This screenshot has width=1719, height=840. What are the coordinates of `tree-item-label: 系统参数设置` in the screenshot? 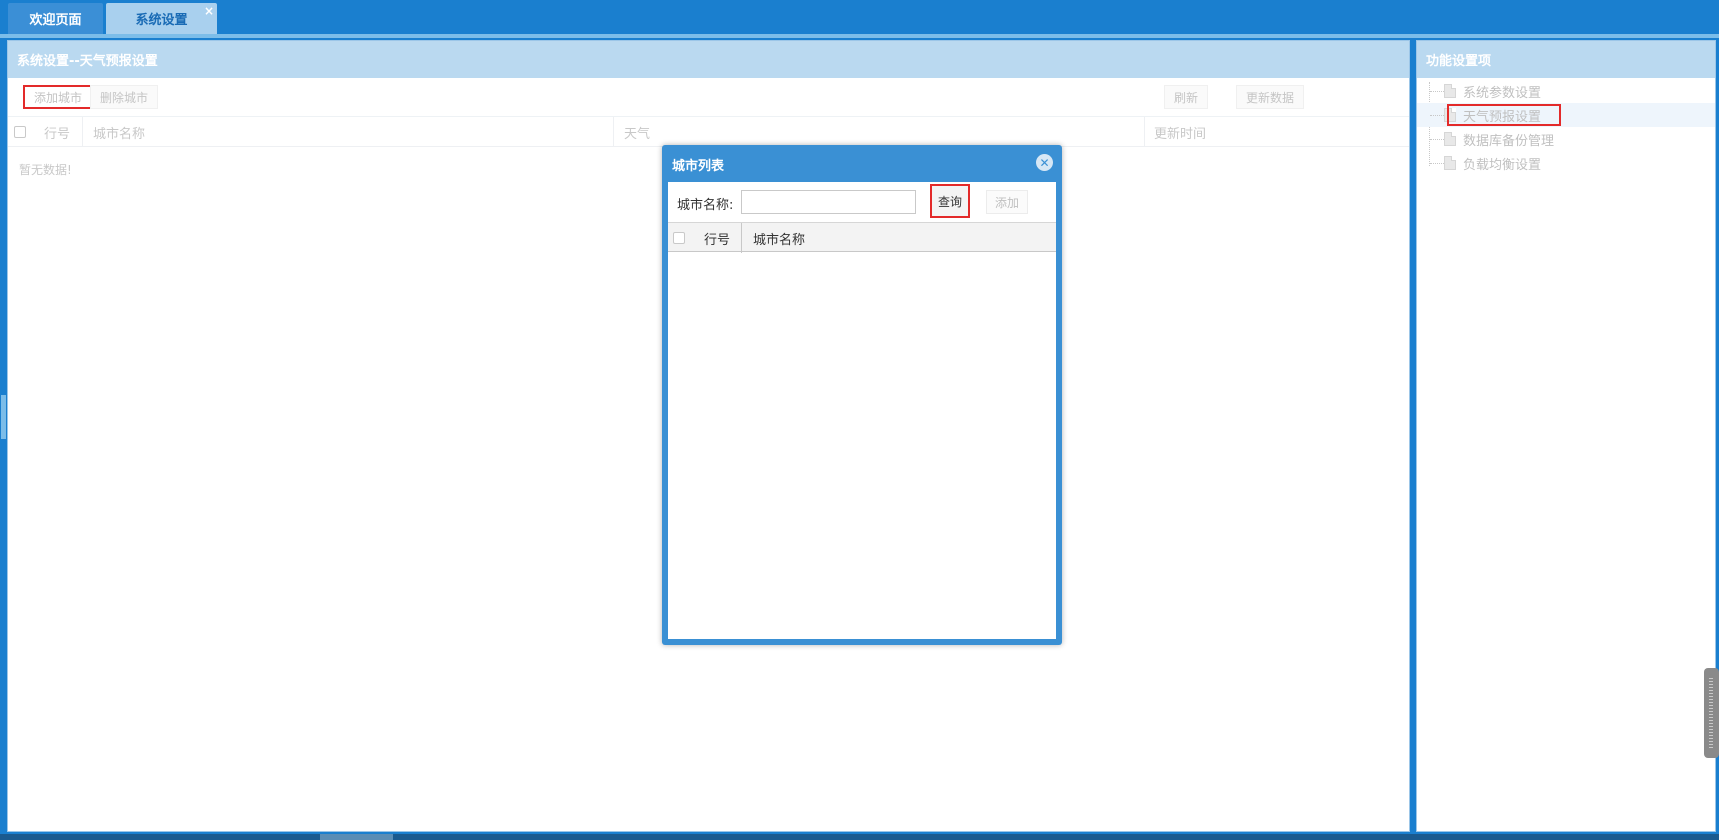 It's located at (1502, 93).